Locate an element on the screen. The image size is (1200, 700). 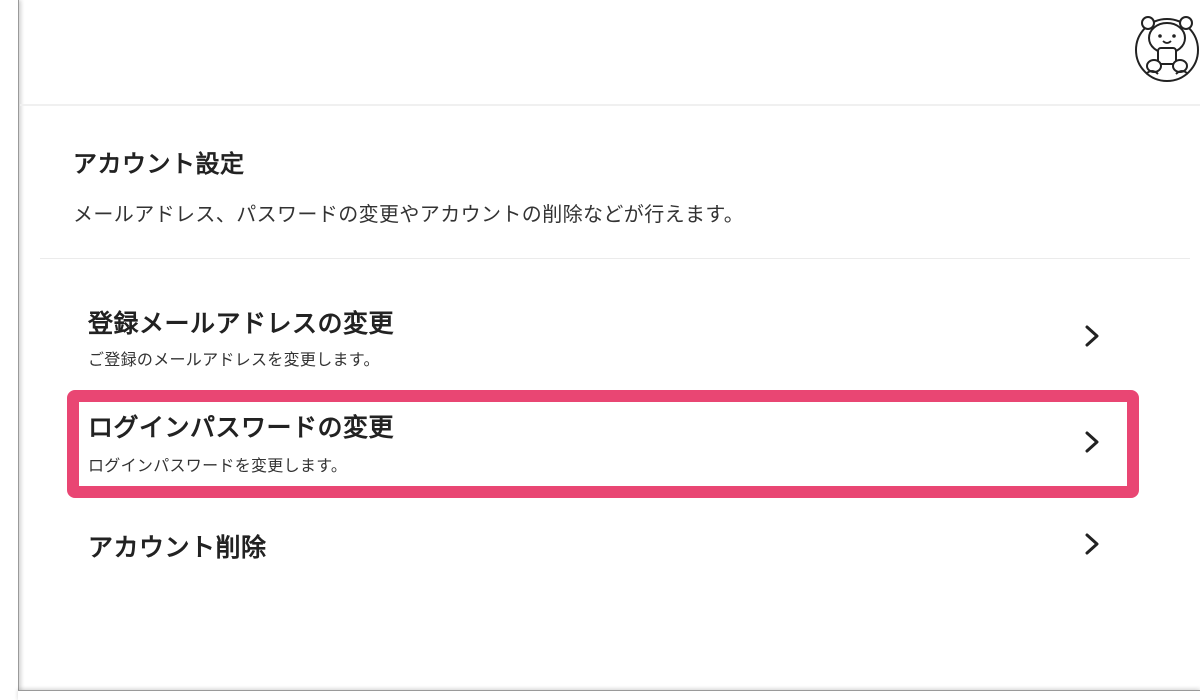
page-title: アカウント設定 is located at coordinates (159, 164).